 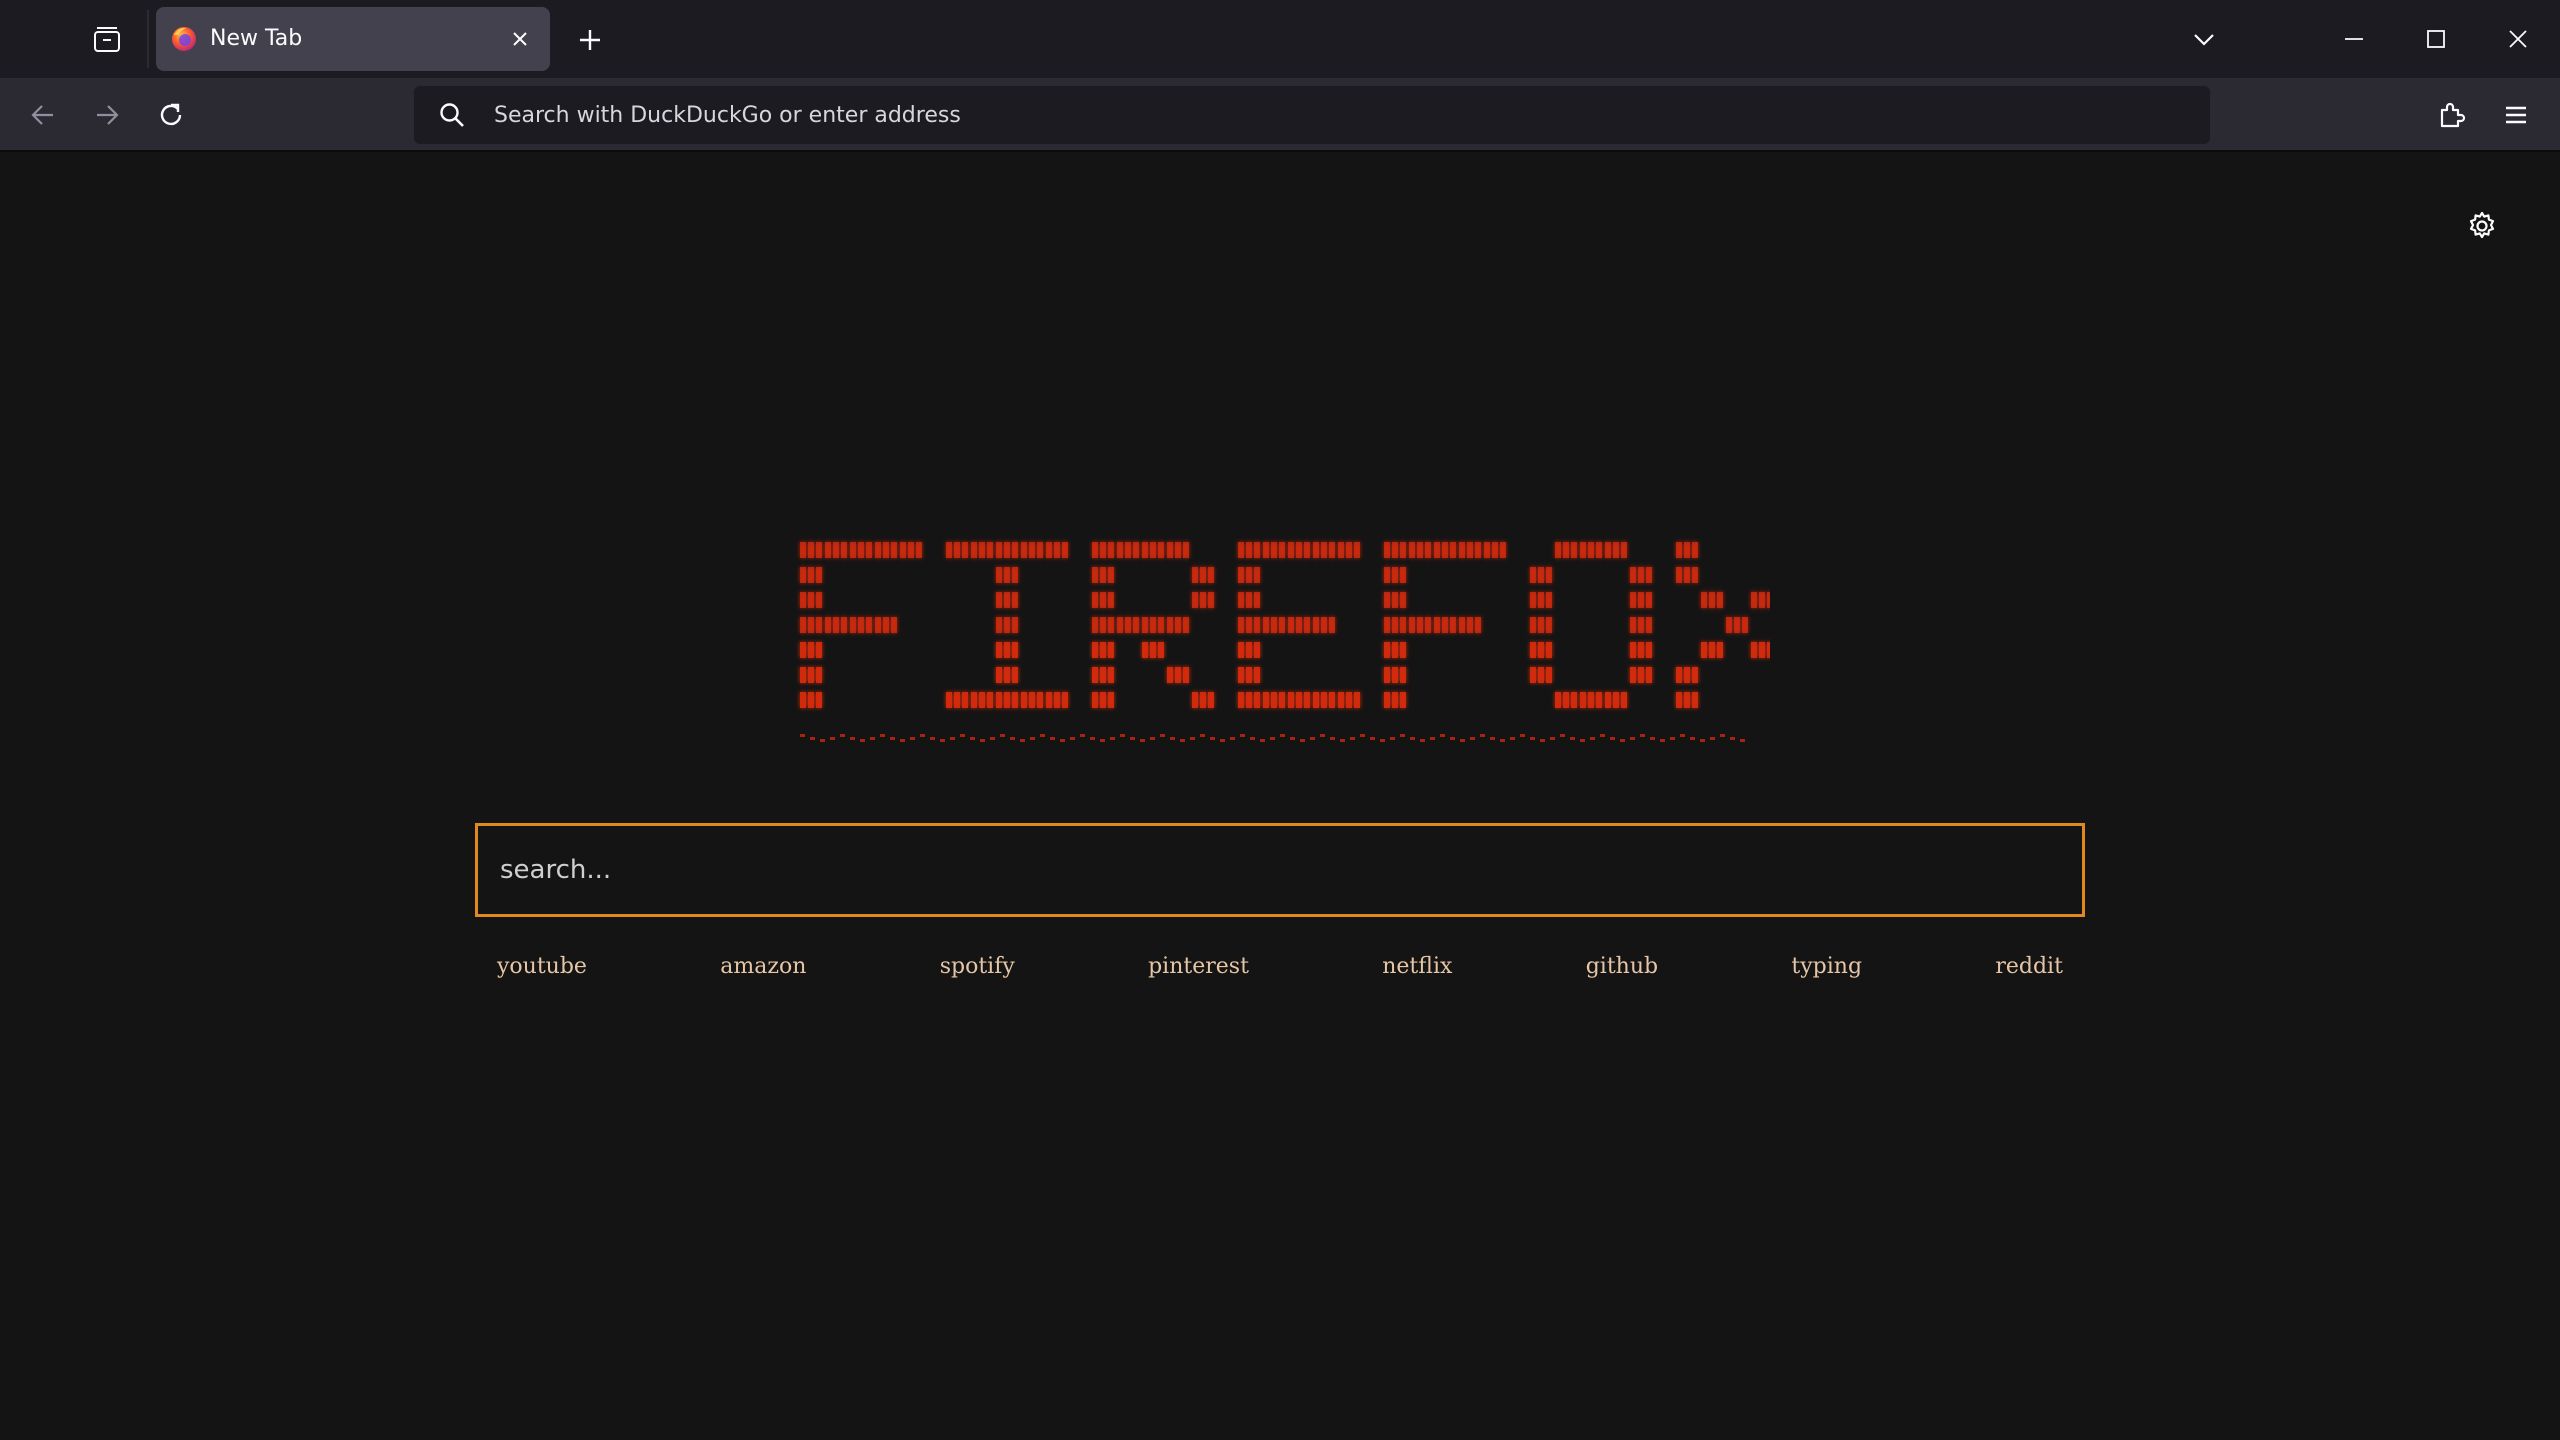 What do you see at coordinates (763, 972) in the screenshot?
I see `quick-link-amazon: amazon` at bounding box center [763, 972].